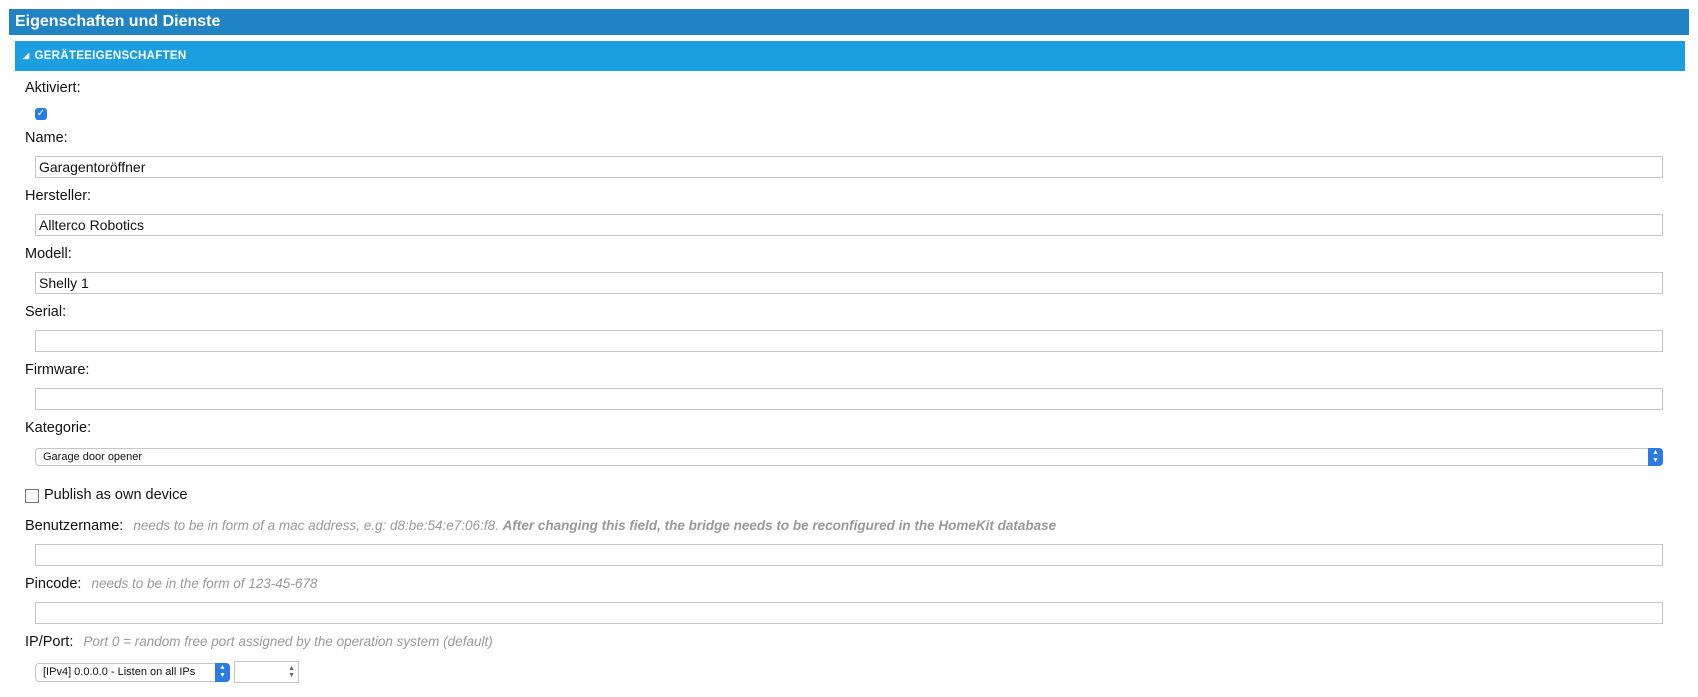 The width and height of the screenshot is (1698, 697). Describe the element at coordinates (291, 672) in the screenshot. I see `stepper-arrows-icon: ▲ ▼` at that location.